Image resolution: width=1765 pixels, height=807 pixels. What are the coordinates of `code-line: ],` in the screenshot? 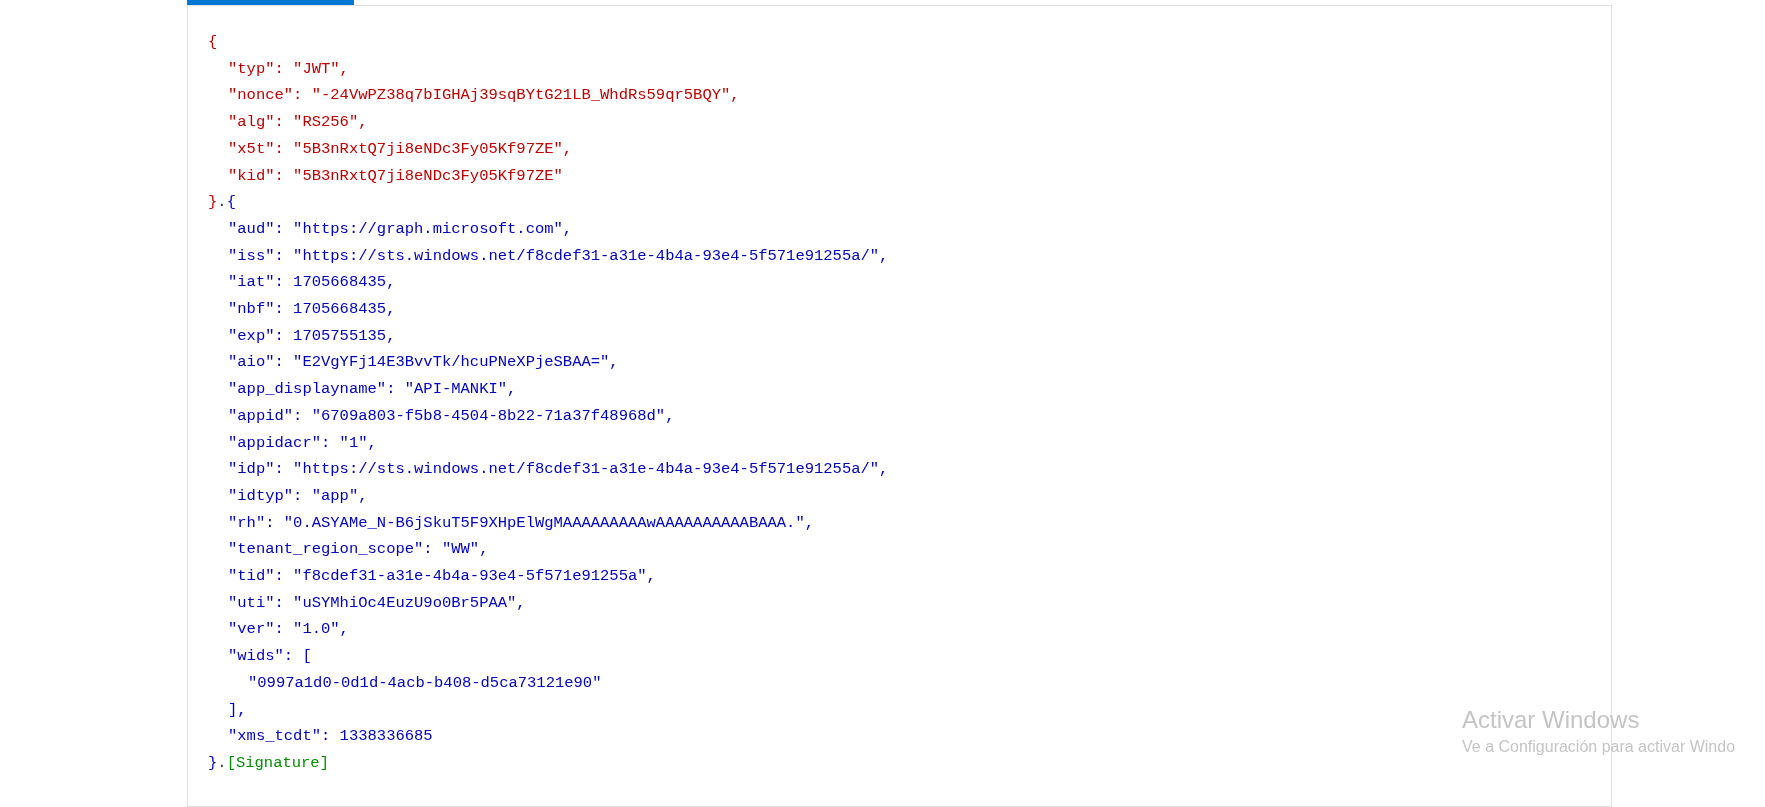 It's located at (237, 710).